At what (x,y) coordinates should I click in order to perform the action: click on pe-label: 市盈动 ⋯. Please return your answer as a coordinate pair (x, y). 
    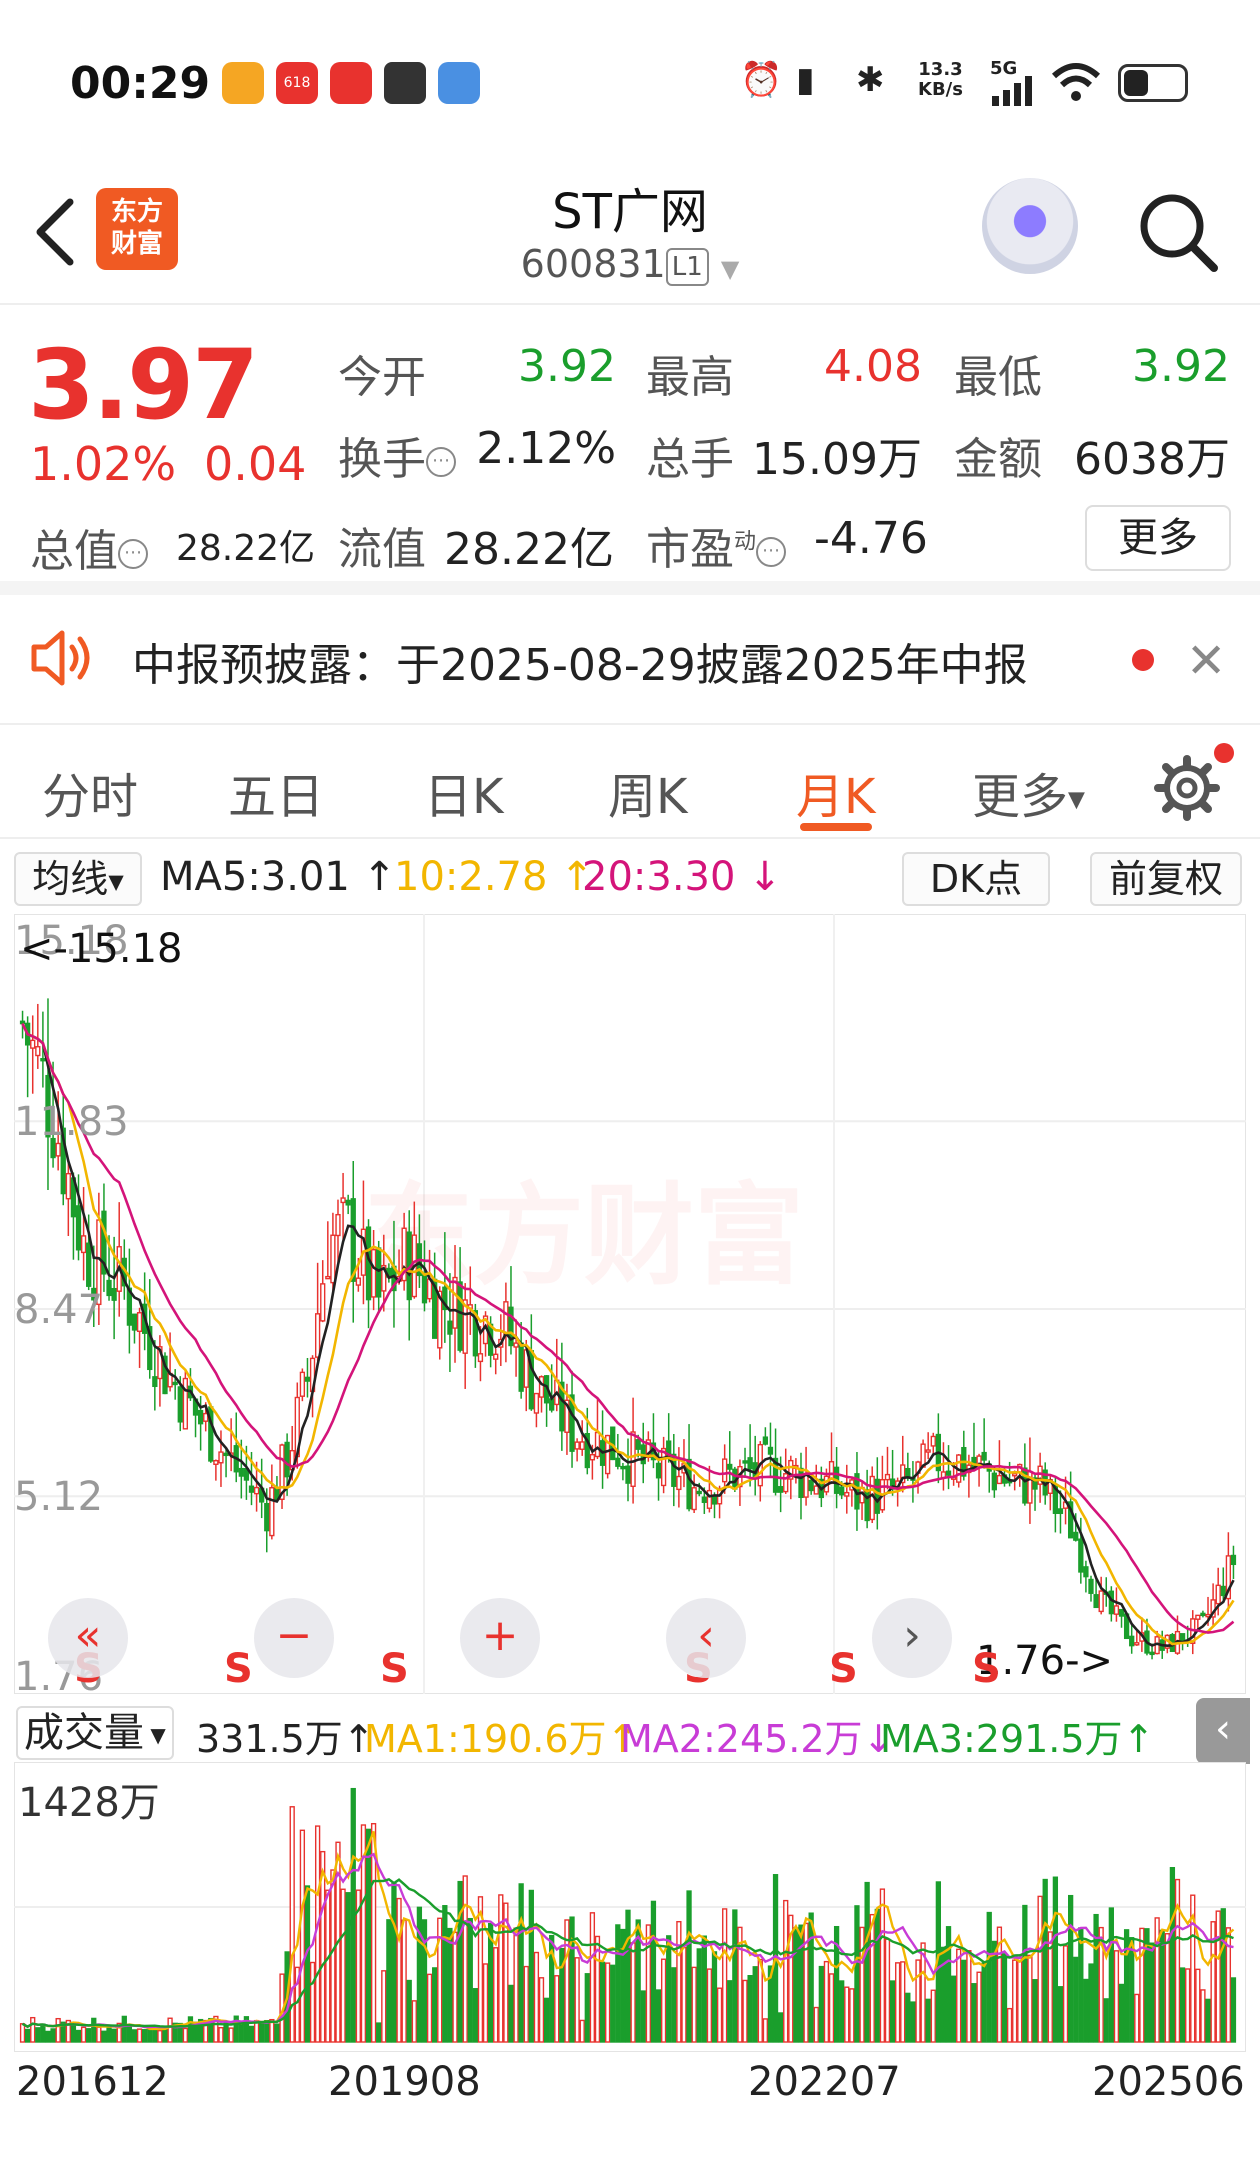
    Looking at the image, I should click on (716, 545).